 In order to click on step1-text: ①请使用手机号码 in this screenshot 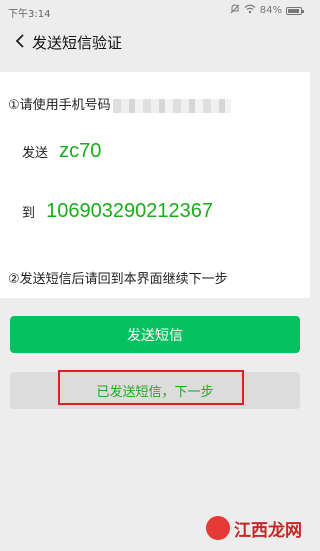, I will do `click(59, 105)`.